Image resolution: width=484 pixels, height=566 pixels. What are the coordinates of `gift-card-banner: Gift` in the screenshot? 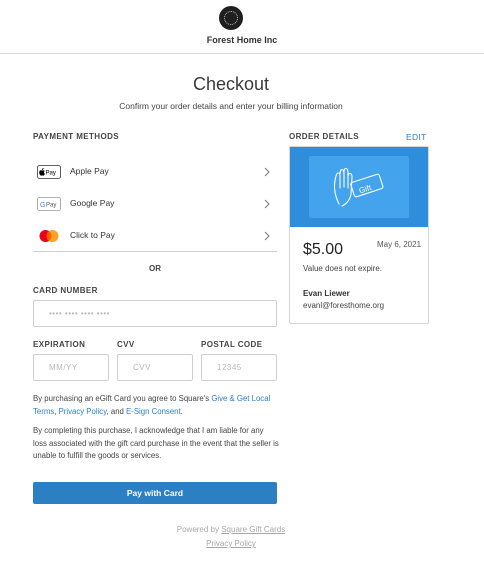 It's located at (359, 187).